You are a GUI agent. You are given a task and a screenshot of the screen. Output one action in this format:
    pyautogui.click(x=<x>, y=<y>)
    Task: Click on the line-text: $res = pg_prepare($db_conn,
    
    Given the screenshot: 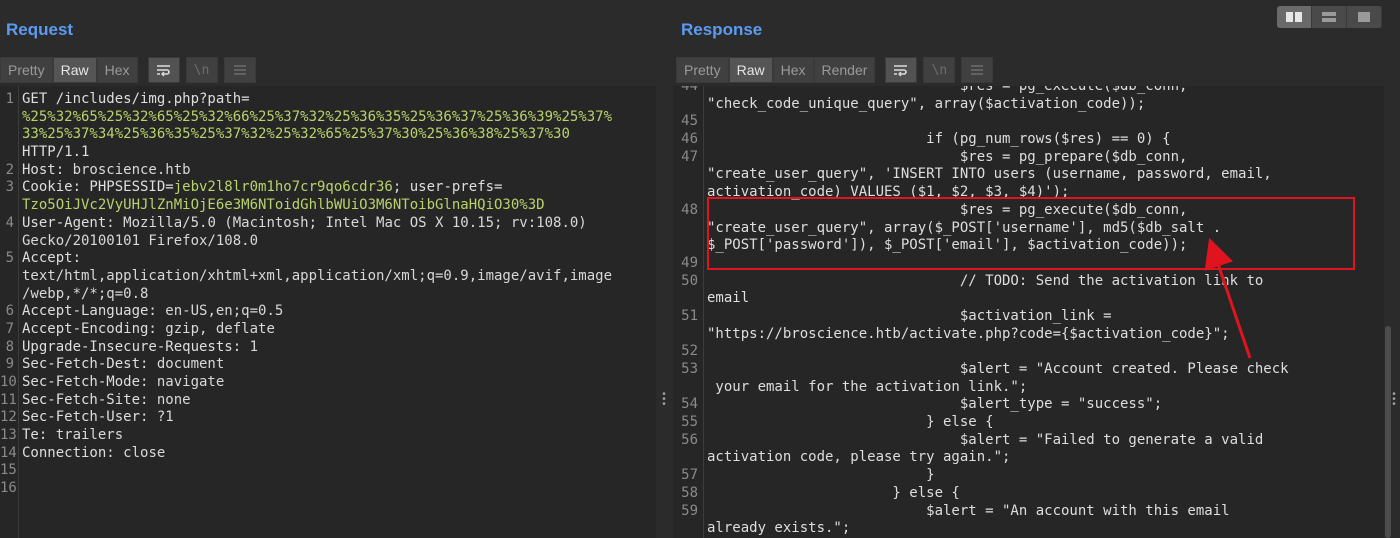 What is the action you would take?
    pyautogui.click(x=947, y=156)
    